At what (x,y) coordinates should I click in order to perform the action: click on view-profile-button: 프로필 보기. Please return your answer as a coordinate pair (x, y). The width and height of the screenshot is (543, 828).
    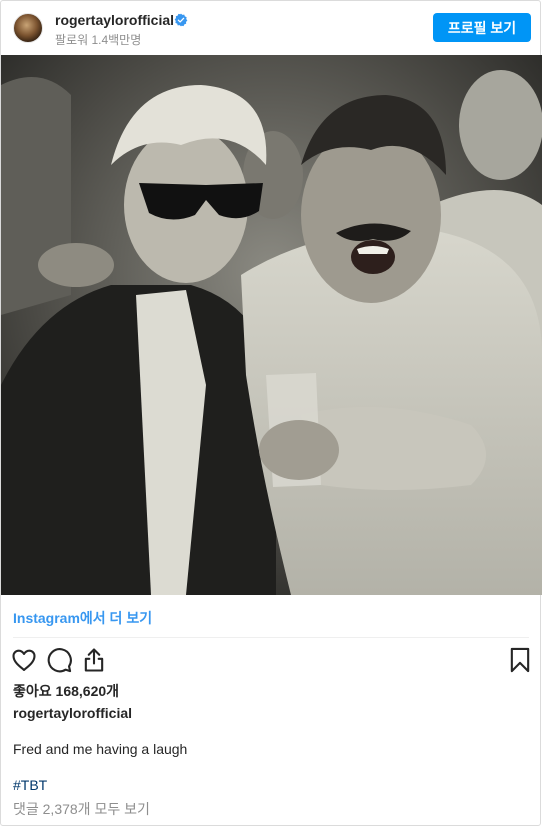
    Looking at the image, I should click on (482, 27).